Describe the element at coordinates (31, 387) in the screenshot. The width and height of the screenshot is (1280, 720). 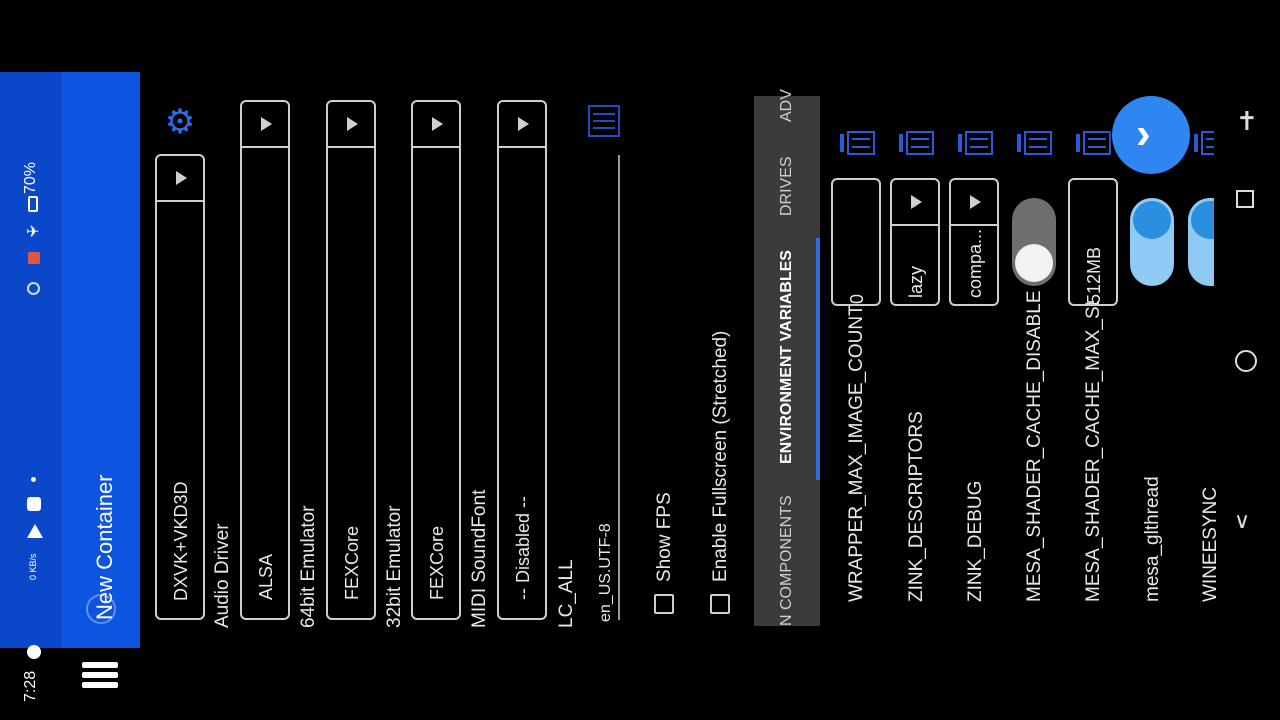
I see `status-bar: 7:28 70% ✈ 0 KB/s` at that location.